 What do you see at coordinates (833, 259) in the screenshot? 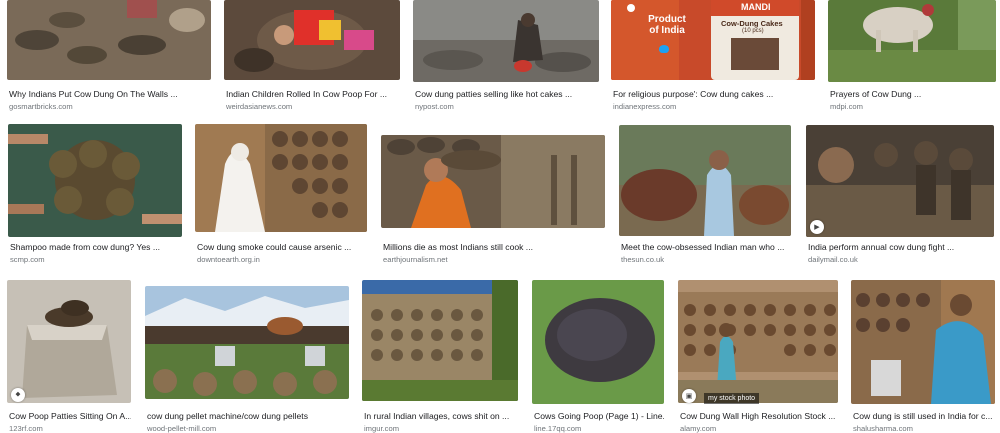
I see `result-source: dailymail.co.uk` at bounding box center [833, 259].